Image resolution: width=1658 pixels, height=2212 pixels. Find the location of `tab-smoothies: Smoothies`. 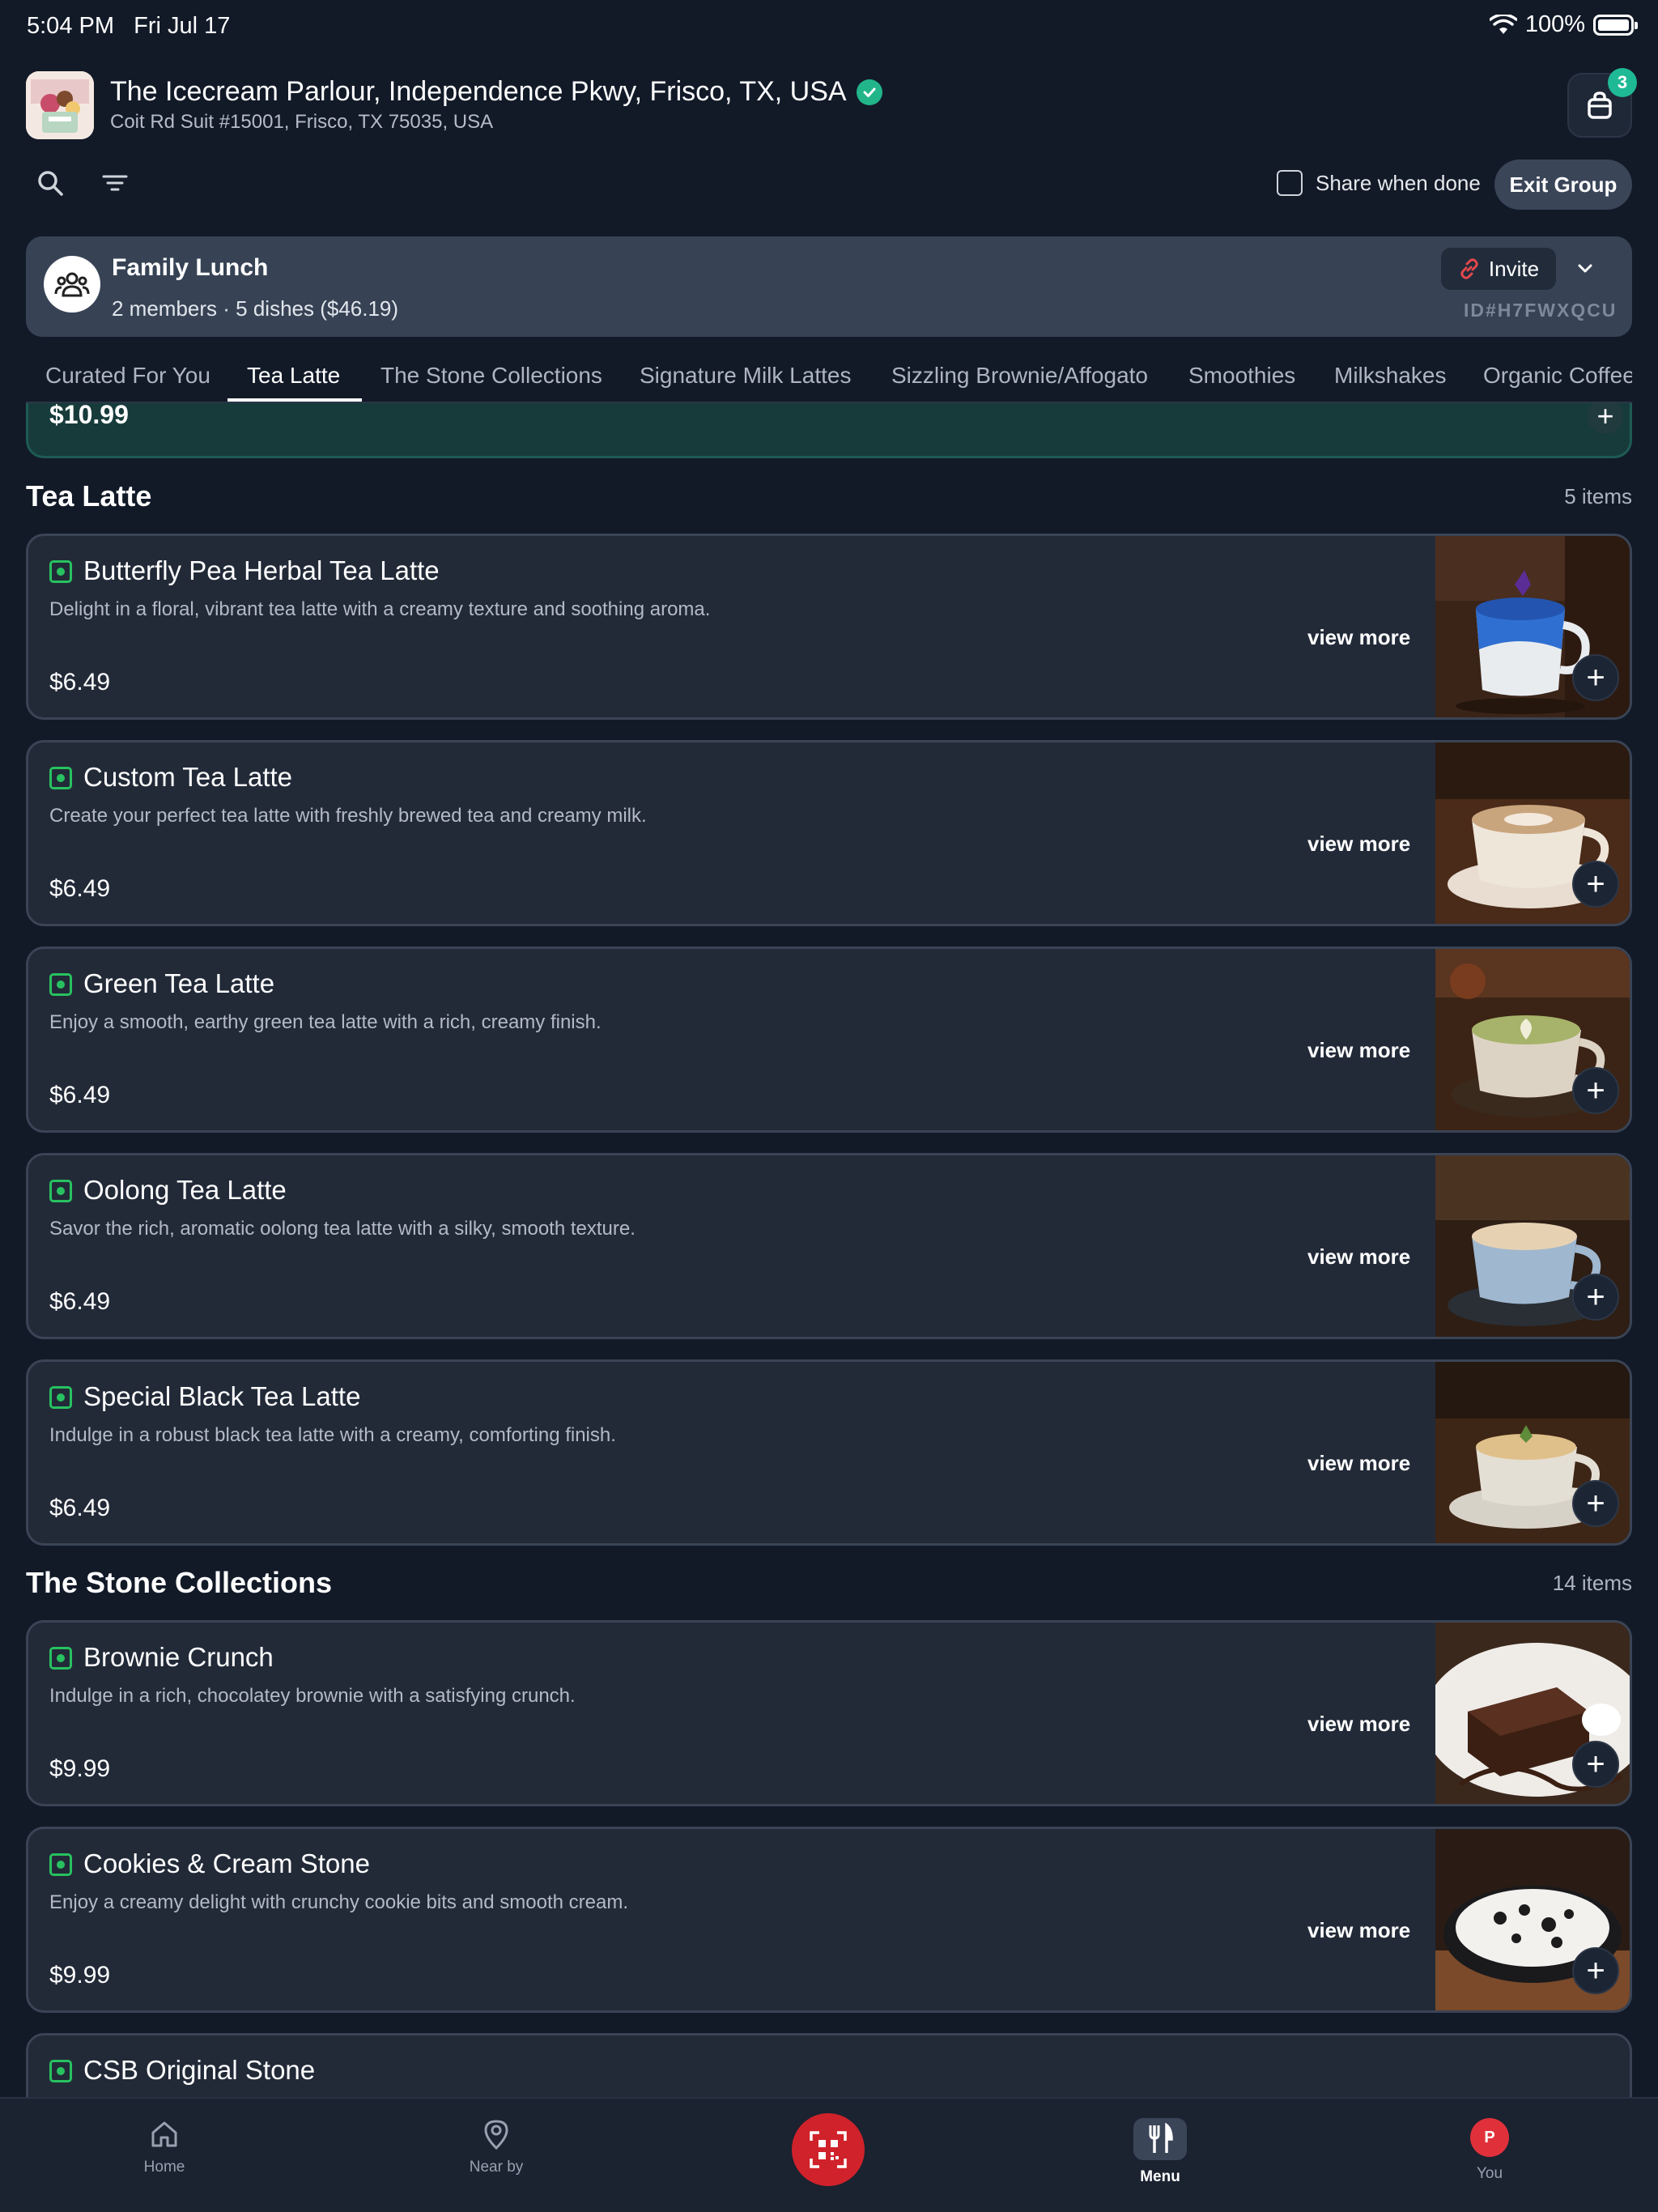

tab-smoothies: Smoothies is located at coordinates (1241, 376).